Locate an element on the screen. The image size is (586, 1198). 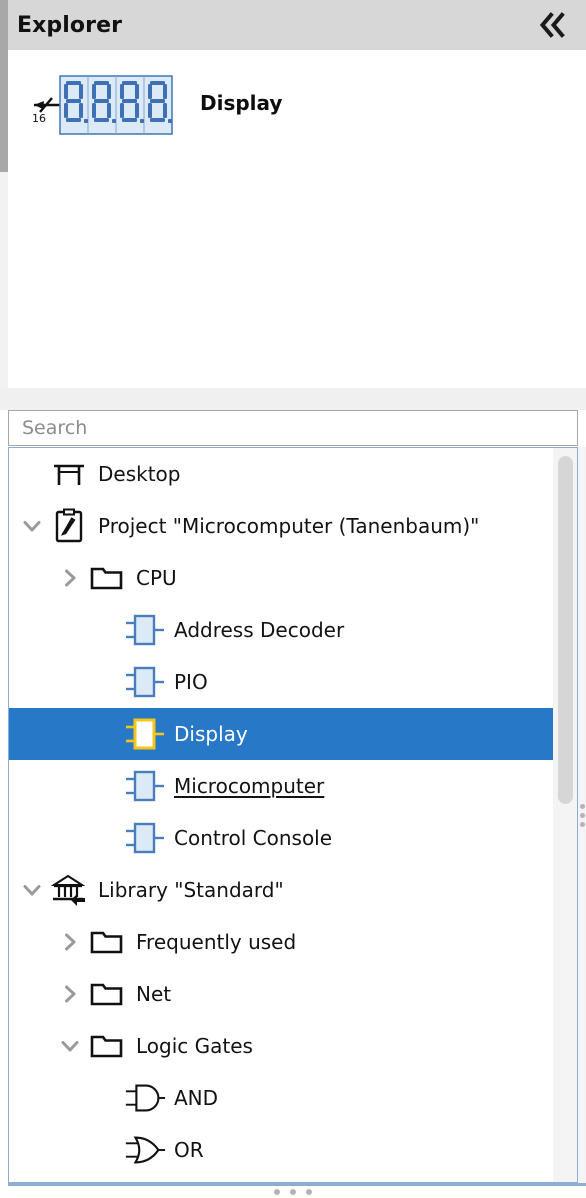
preview-component: 16 Display is located at coordinates (154, 103).